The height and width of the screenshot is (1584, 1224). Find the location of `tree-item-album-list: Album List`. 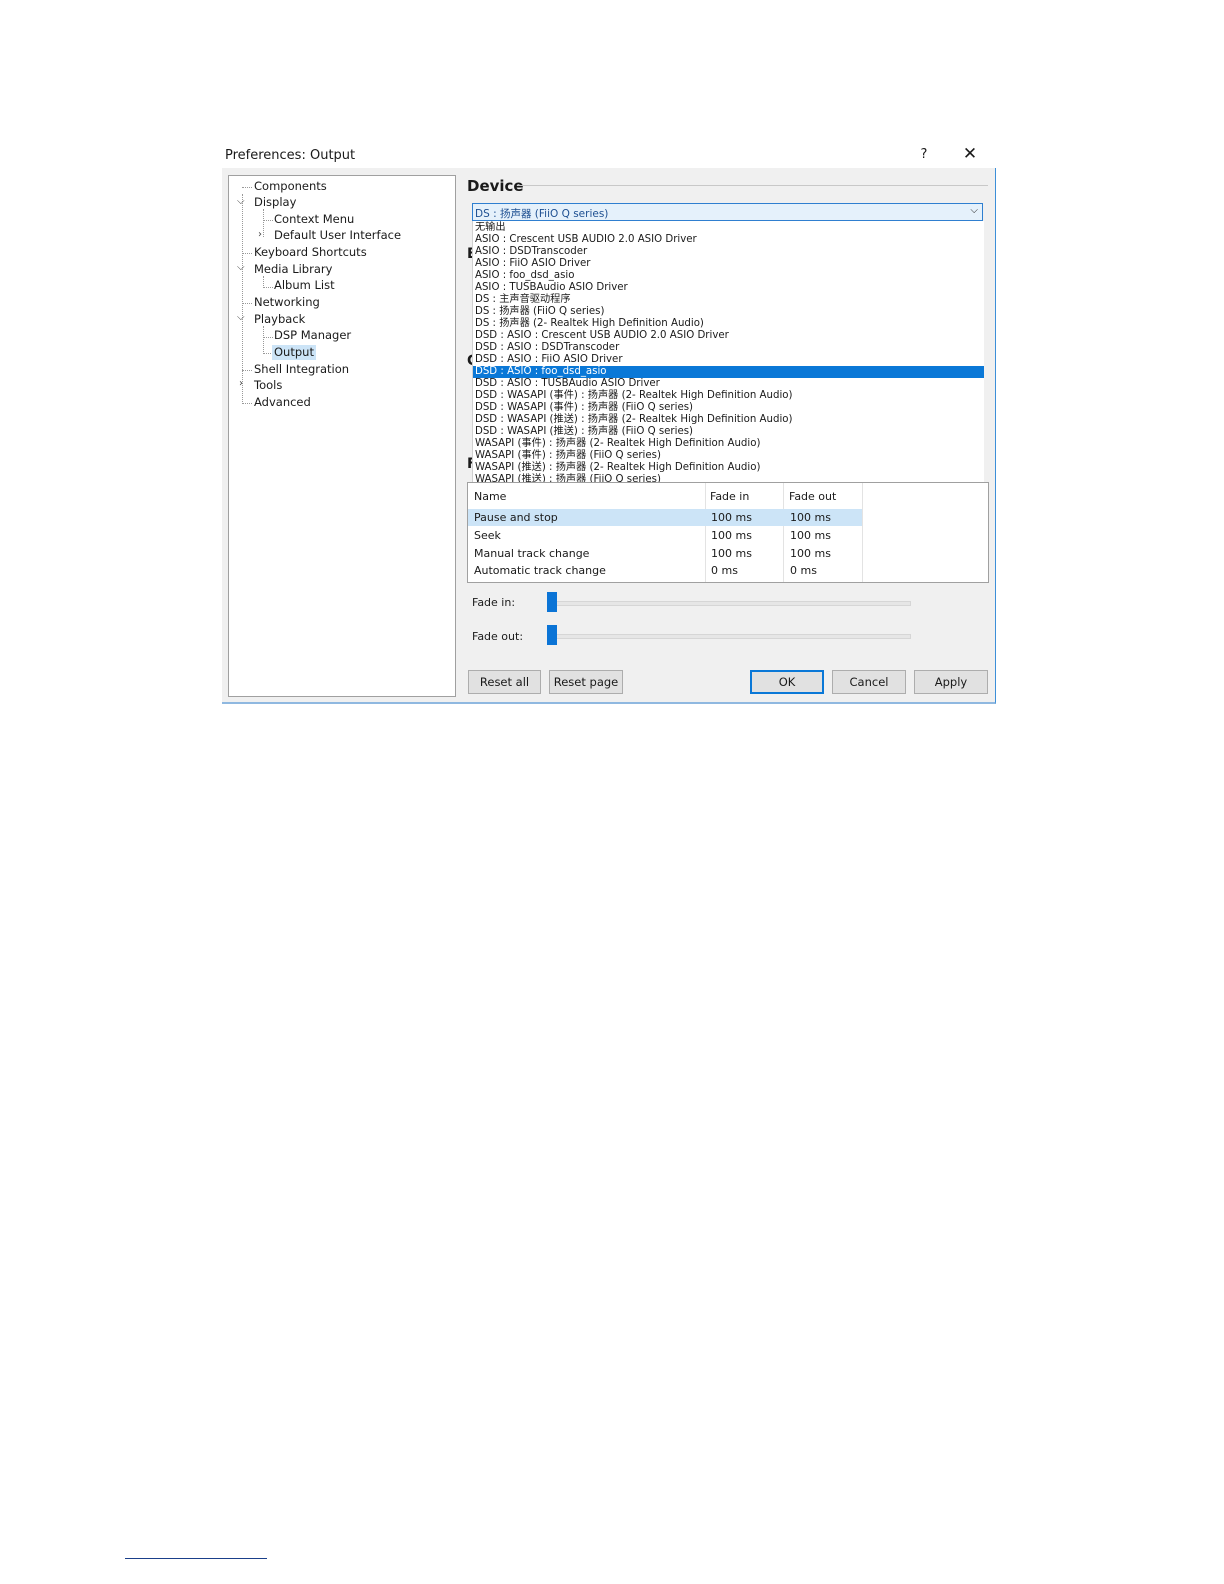

tree-item-album-list: Album List is located at coordinates (304, 285).